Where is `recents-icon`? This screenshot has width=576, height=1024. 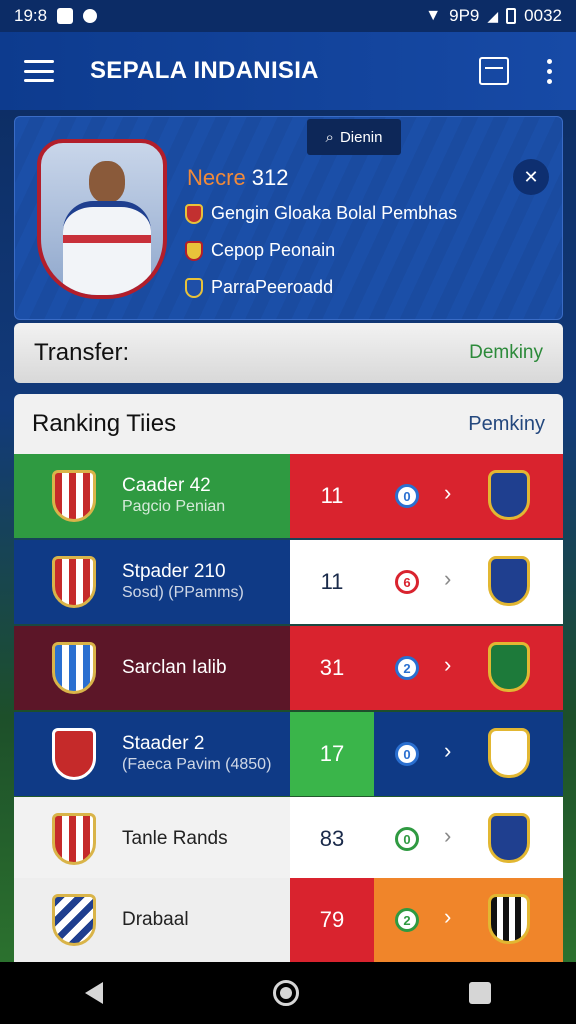
recents-icon is located at coordinates (480, 993).